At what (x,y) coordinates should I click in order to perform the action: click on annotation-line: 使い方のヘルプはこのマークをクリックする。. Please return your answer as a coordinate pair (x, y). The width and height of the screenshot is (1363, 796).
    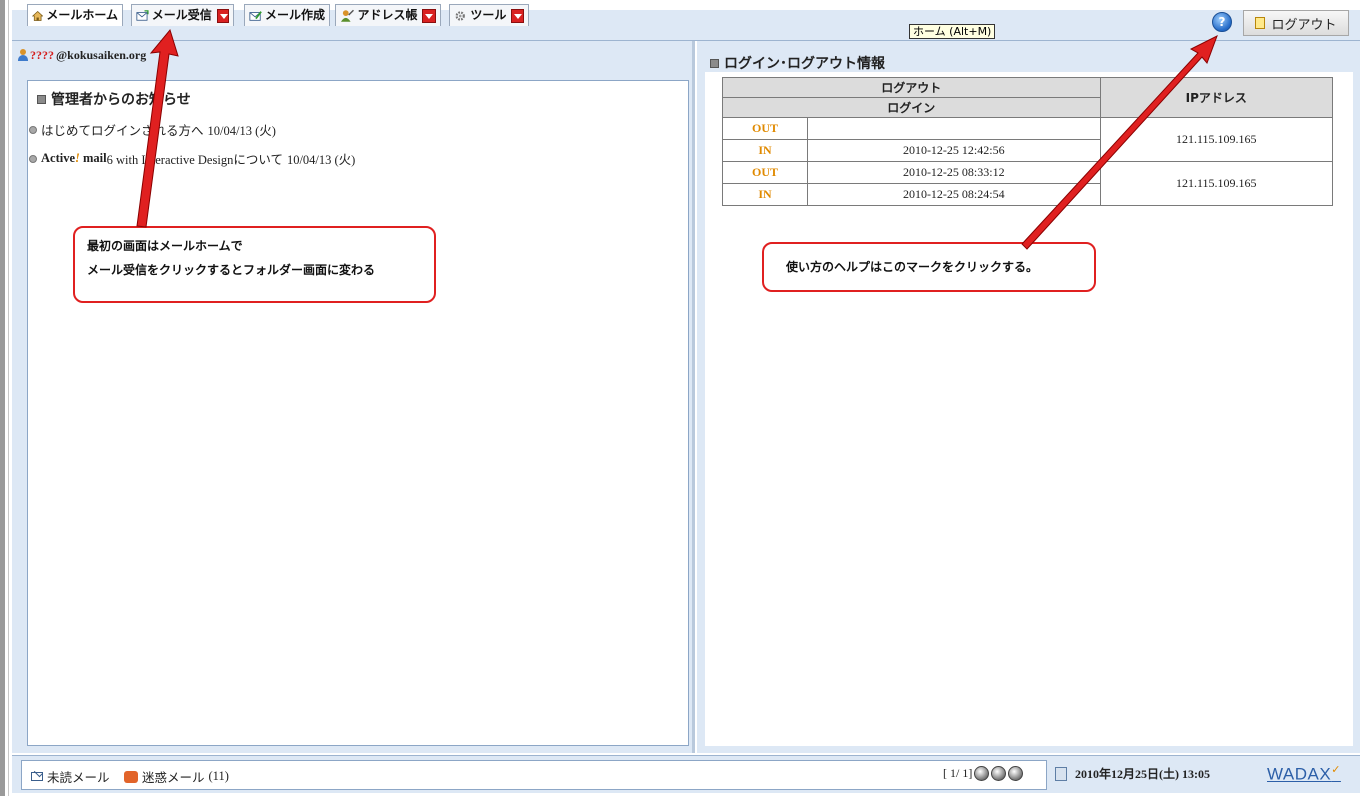
    Looking at the image, I should click on (912, 267).